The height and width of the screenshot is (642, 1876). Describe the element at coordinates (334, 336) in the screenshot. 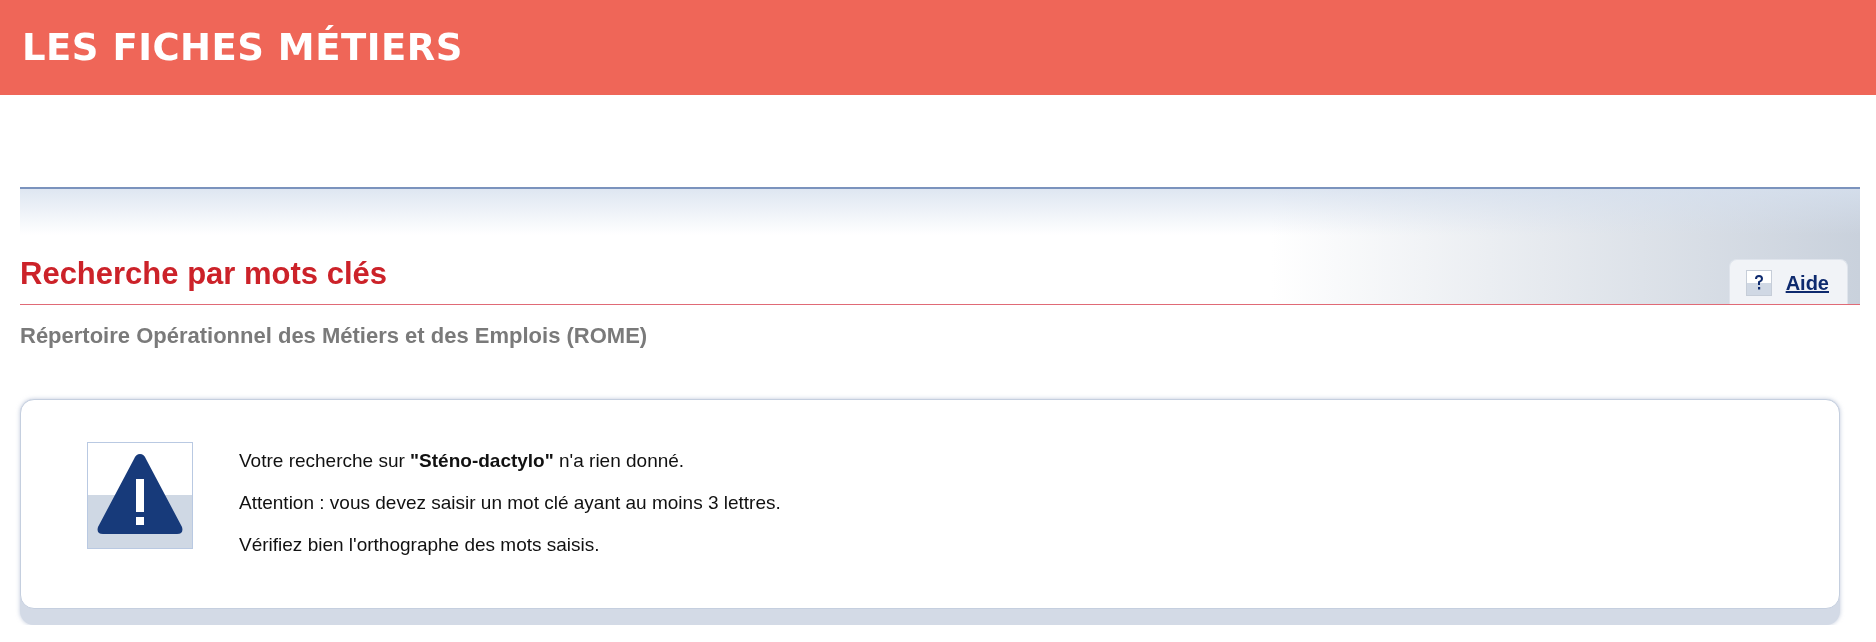

I see `section-subtitle: Répertoire Opérationnel des Métiers et des Emplois (ROME)` at that location.